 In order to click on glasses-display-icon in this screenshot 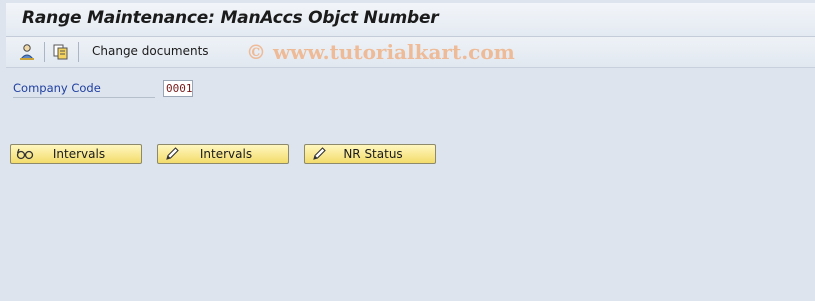, I will do `click(25, 154)`.